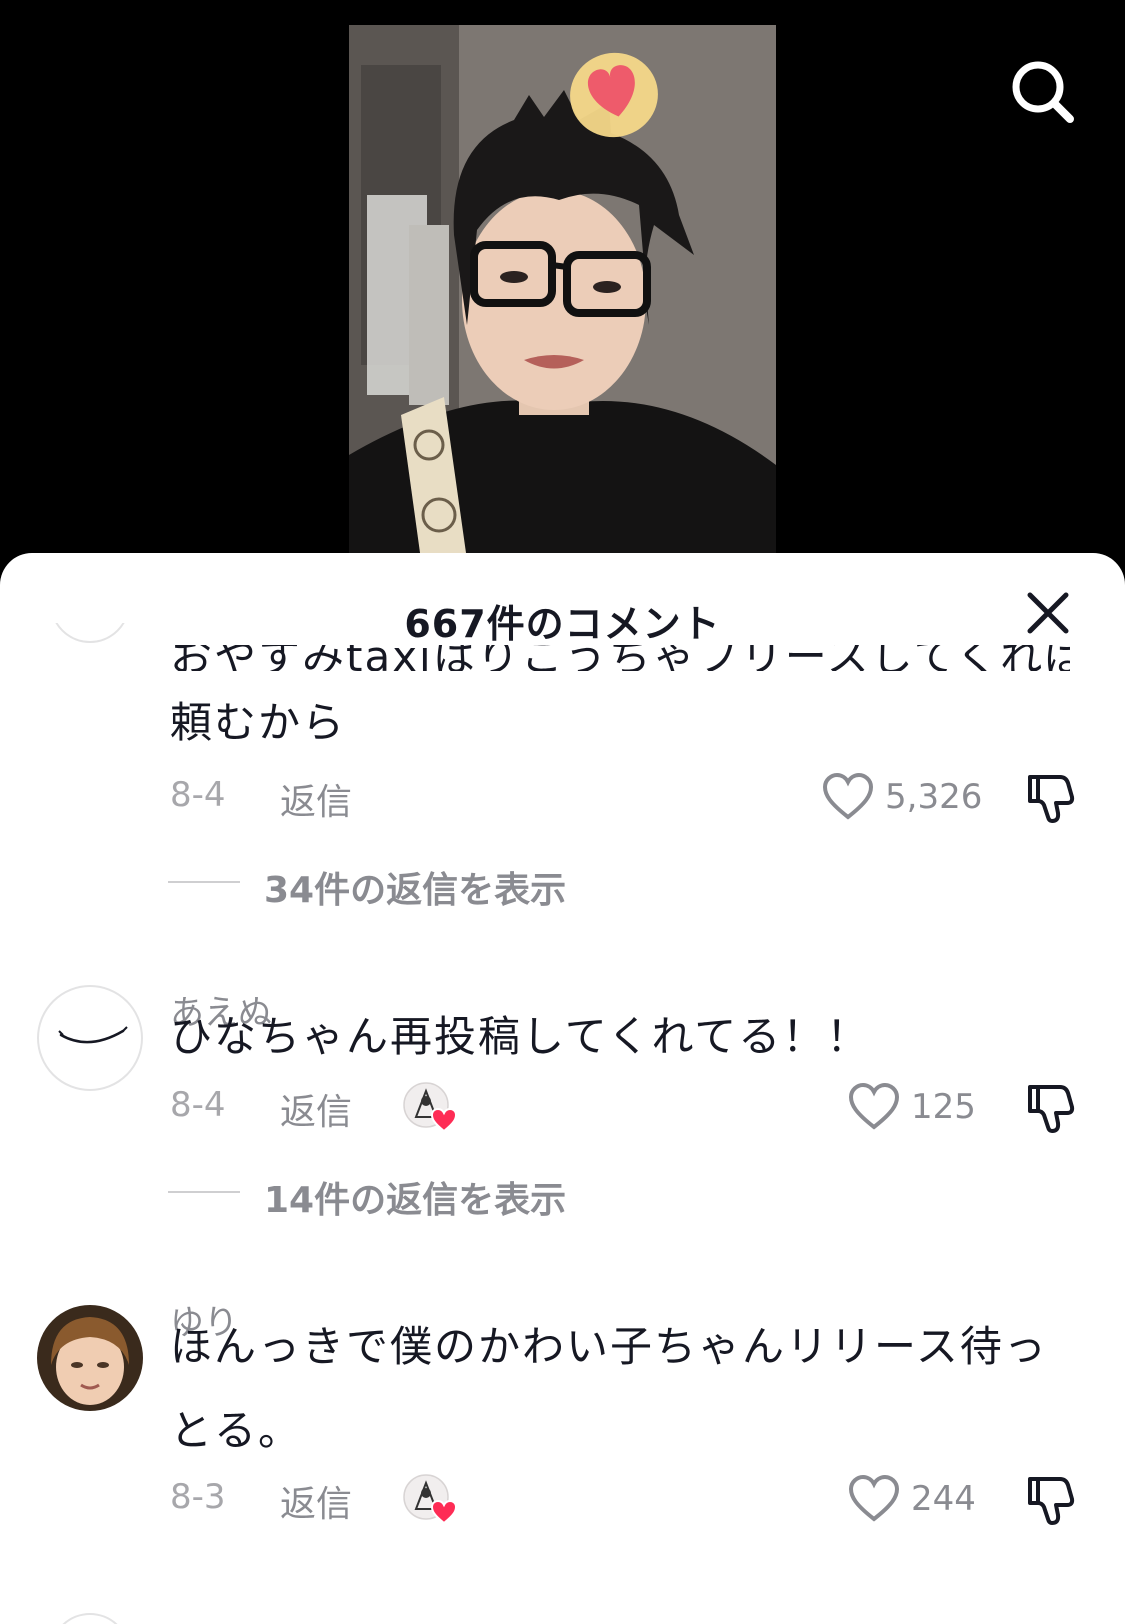 The width and height of the screenshot is (1125, 1624). Describe the element at coordinates (562, 624) in the screenshot. I see `comments-count-title: 667件のコメント` at that location.